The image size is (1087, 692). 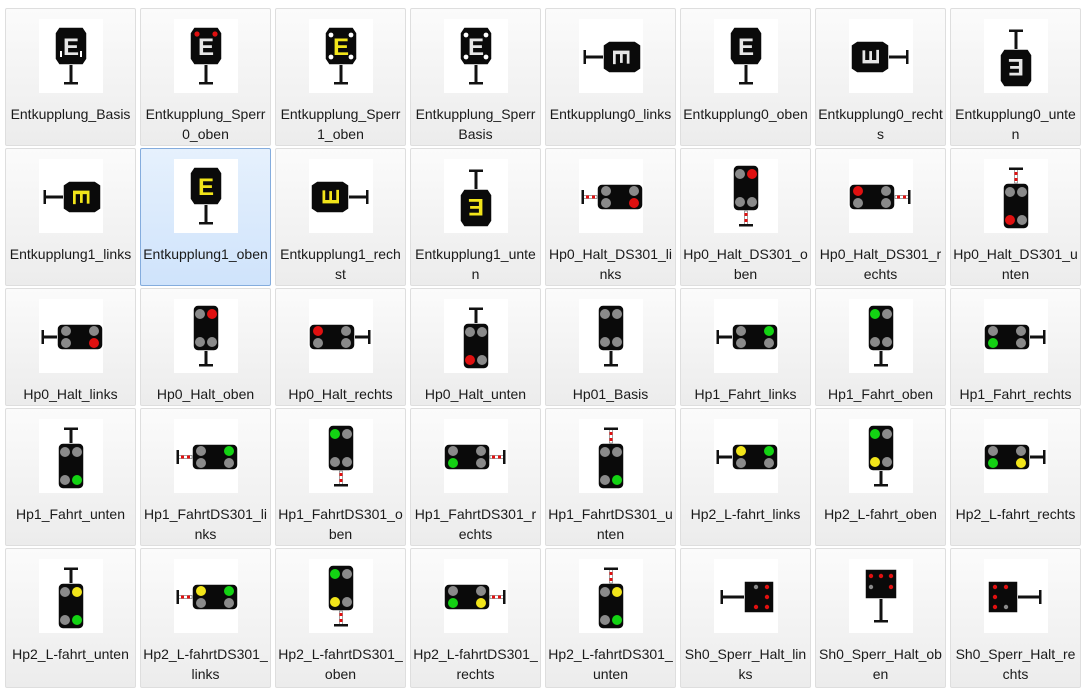 I want to click on signal-icon-tile: Hp2_L-fahrt_rechts, so click(x=1015, y=477).